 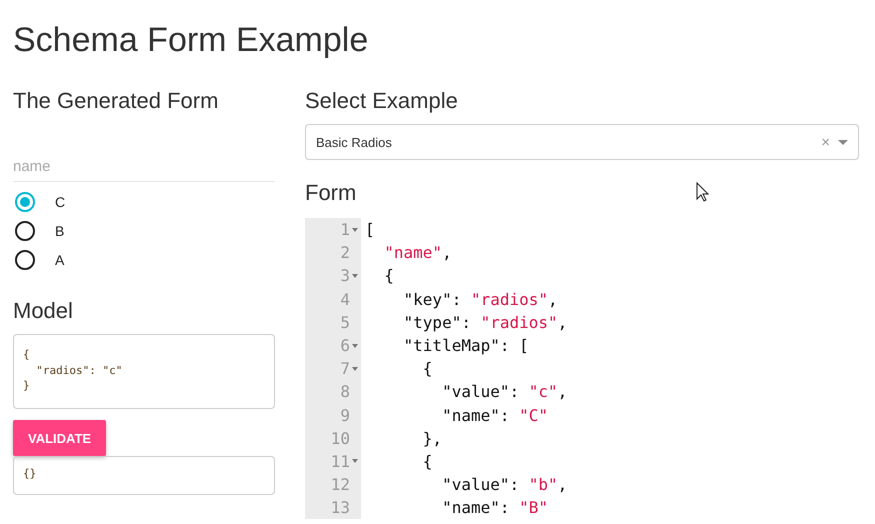 What do you see at coordinates (582, 142) in the screenshot?
I see `example-select: Basic Radios ×` at bounding box center [582, 142].